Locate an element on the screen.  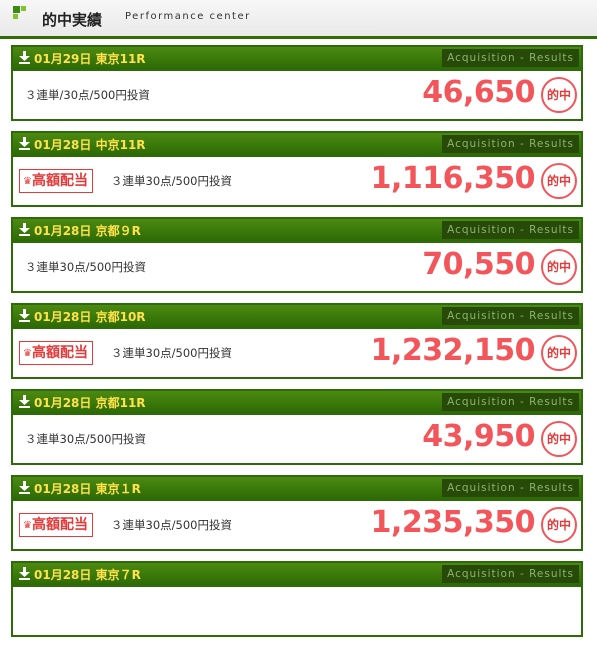
result-card-body: ３連単30点/500円投資 70,550 的中 is located at coordinates (297, 267).